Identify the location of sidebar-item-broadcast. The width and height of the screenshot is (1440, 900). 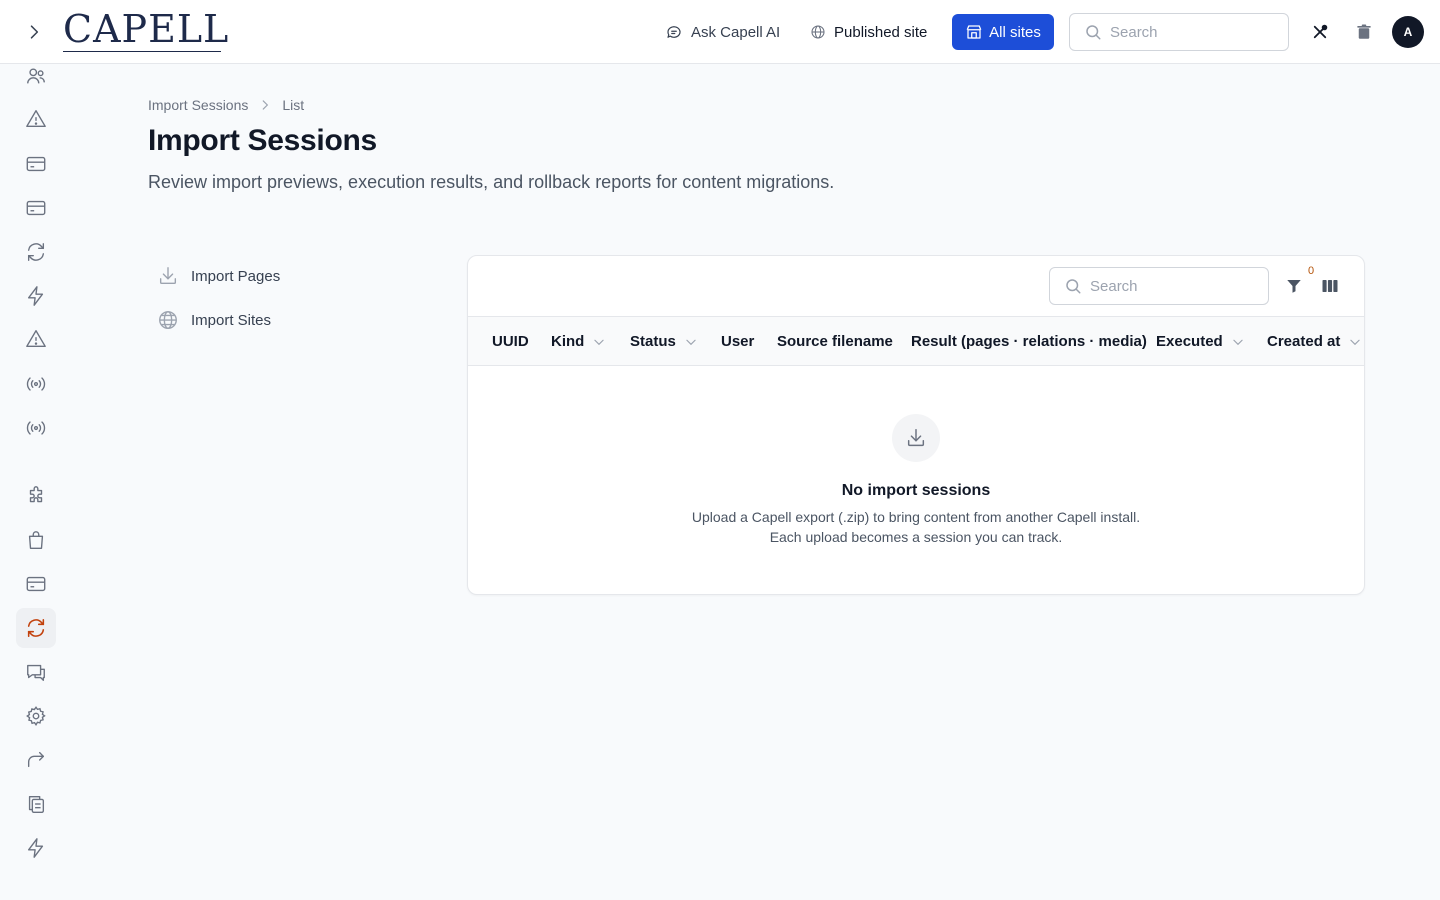
(36, 384).